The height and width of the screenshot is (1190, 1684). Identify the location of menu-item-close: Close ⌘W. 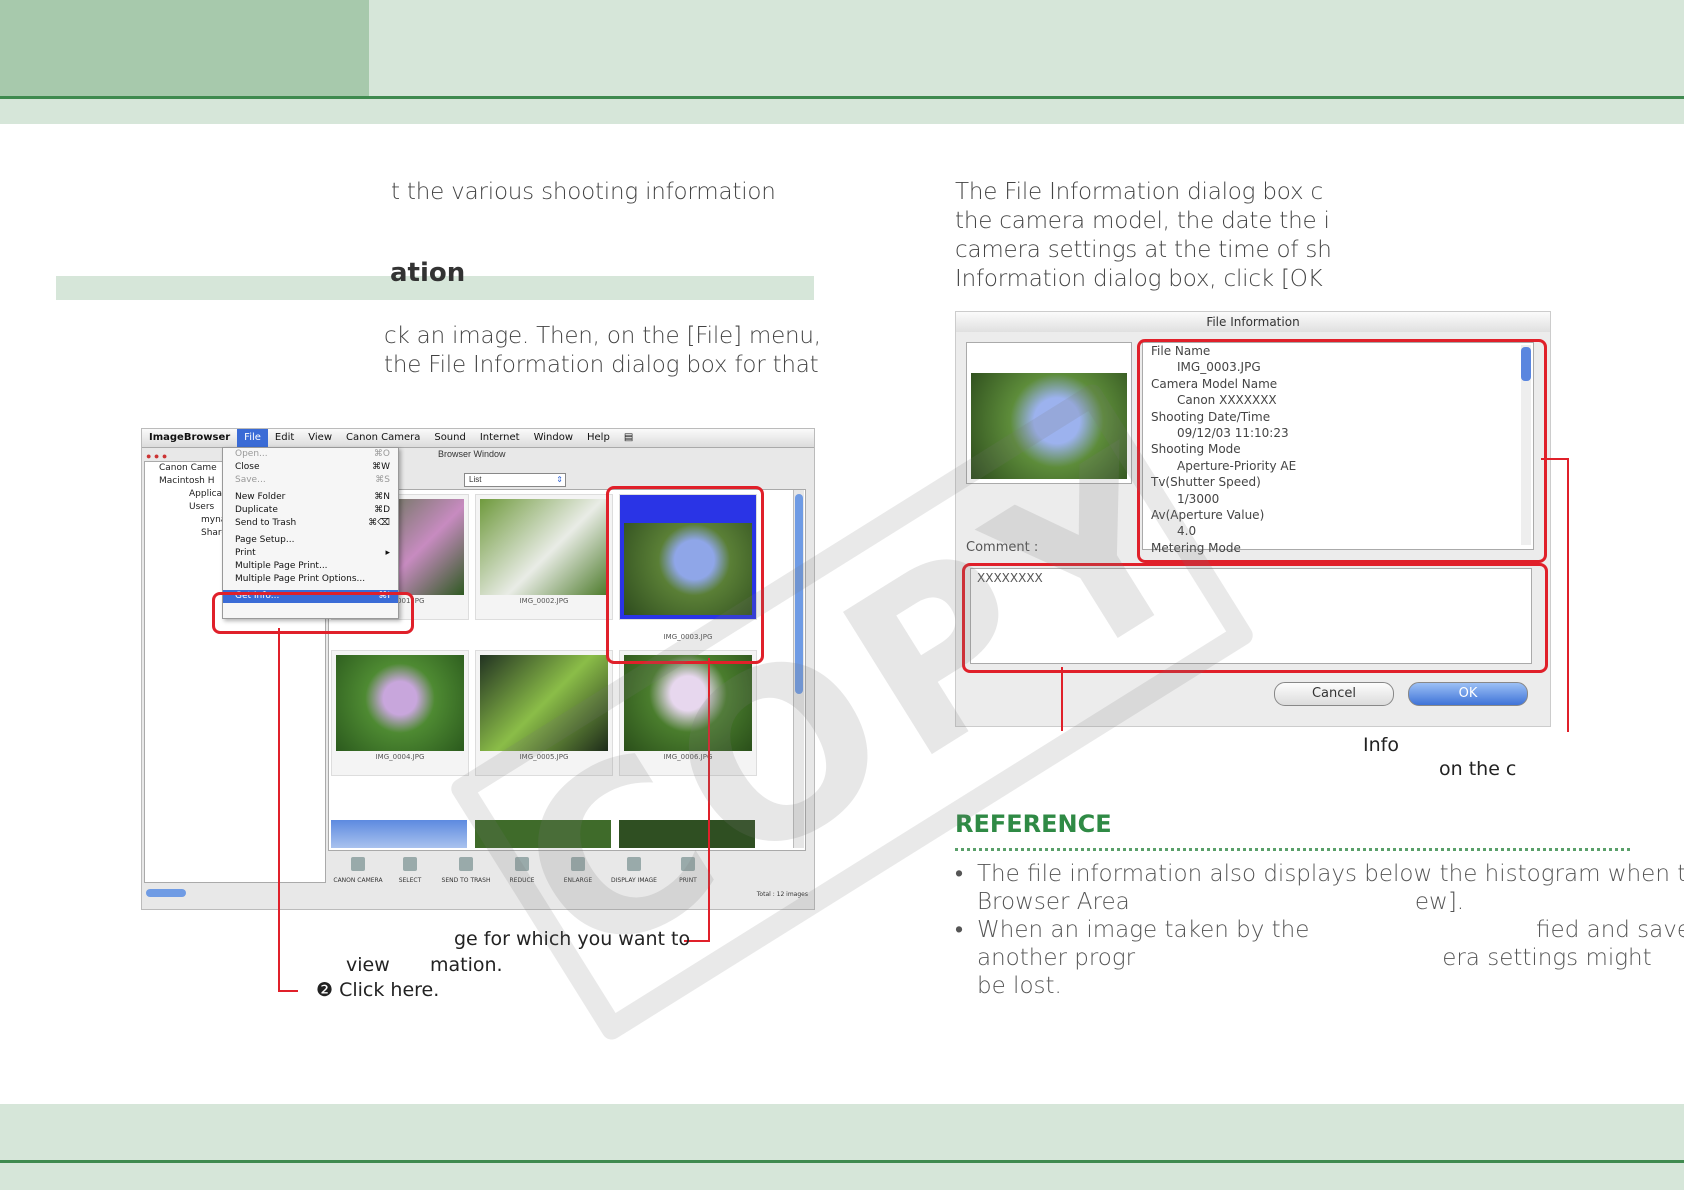
(310, 467).